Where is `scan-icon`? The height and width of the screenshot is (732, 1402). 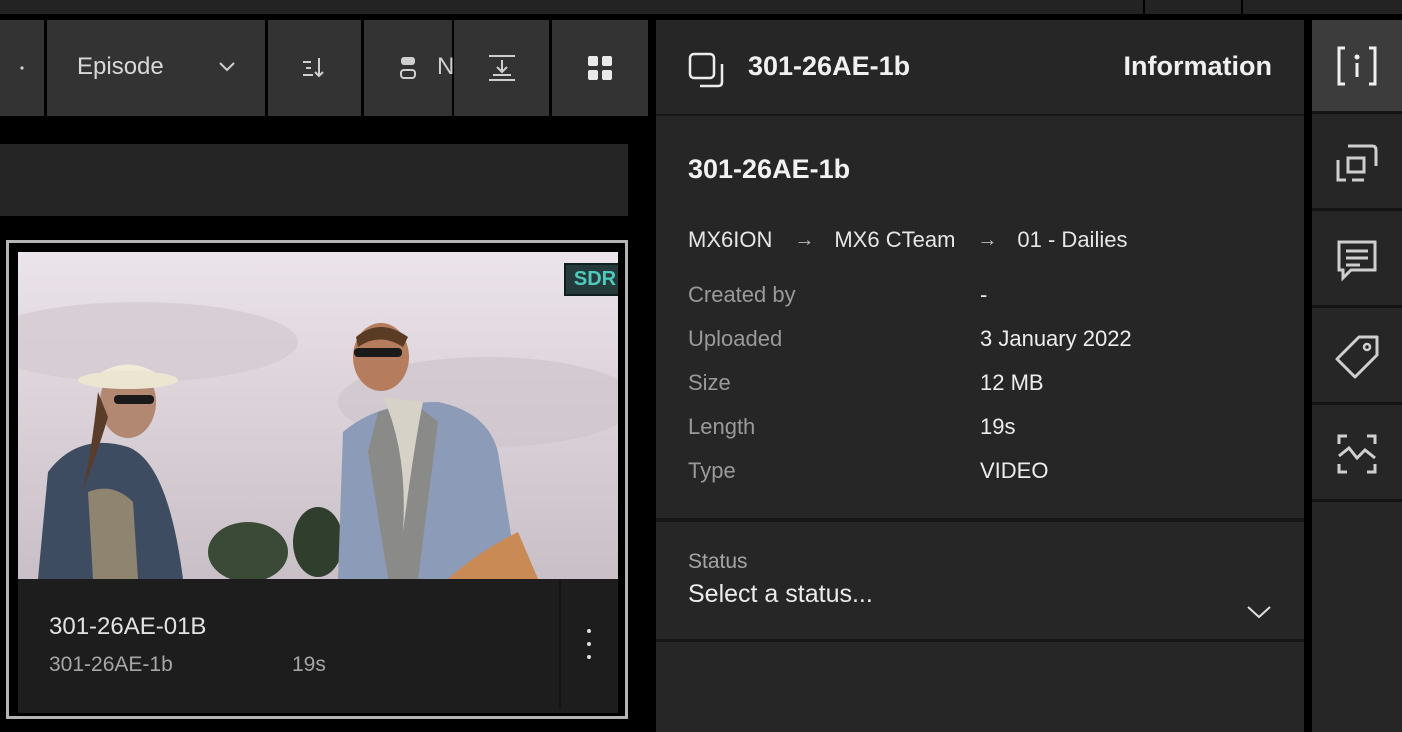 scan-icon is located at coordinates (1357, 453).